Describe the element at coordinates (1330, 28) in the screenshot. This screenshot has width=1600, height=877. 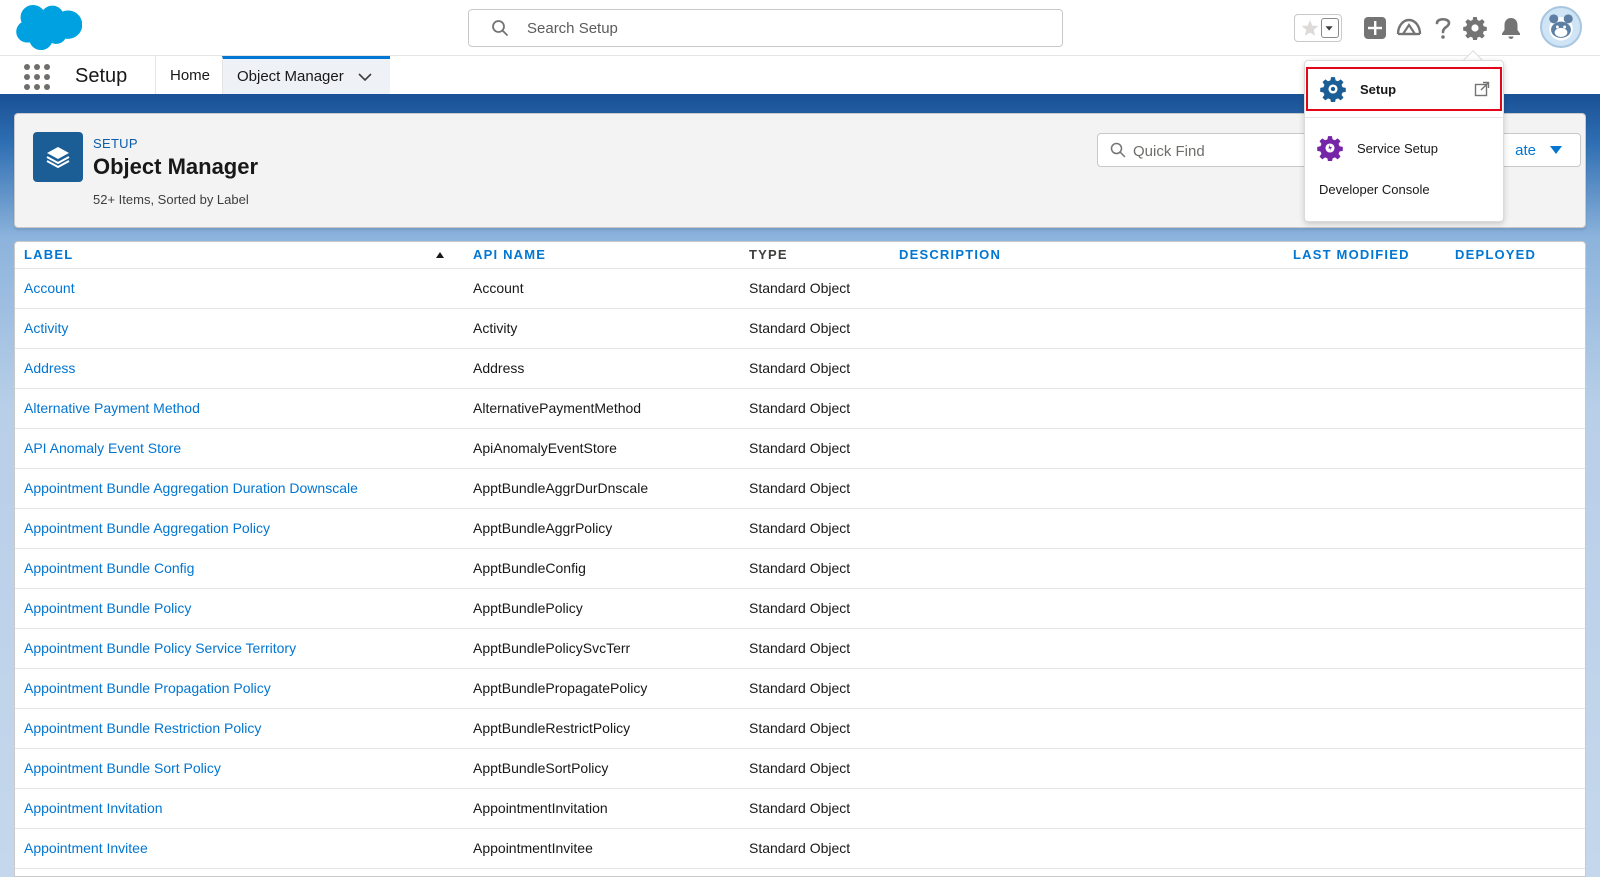
I see `favorites-dropdown-button` at that location.